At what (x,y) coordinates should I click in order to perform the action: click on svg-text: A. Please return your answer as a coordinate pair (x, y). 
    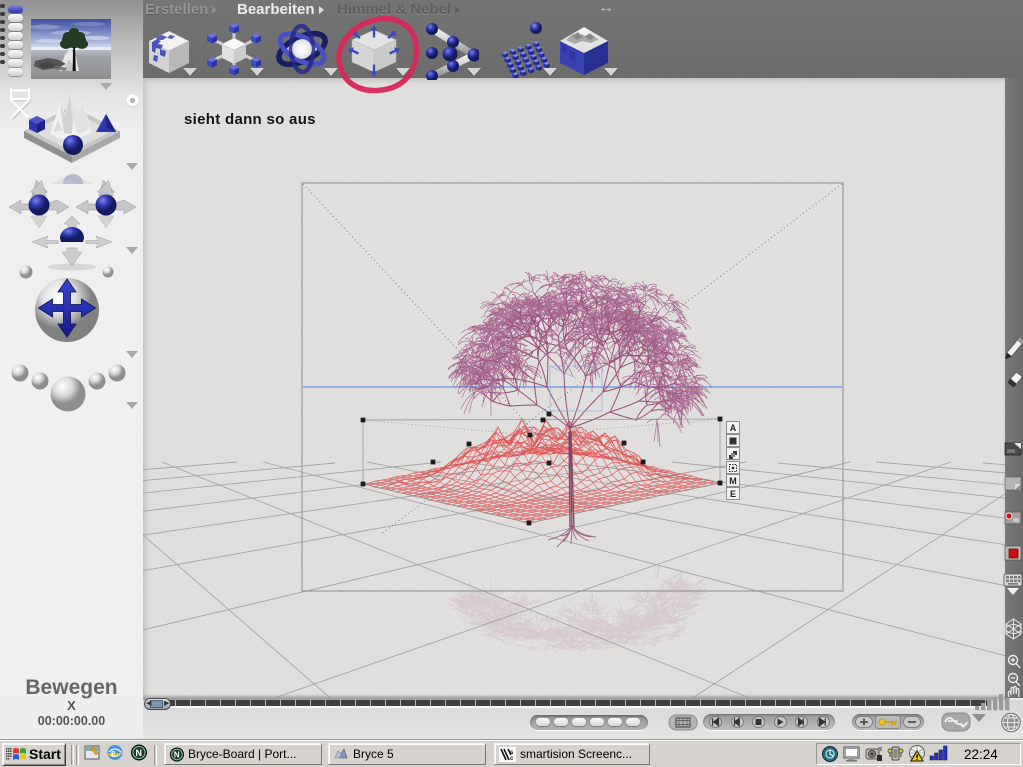
    Looking at the image, I should click on (733, 428).